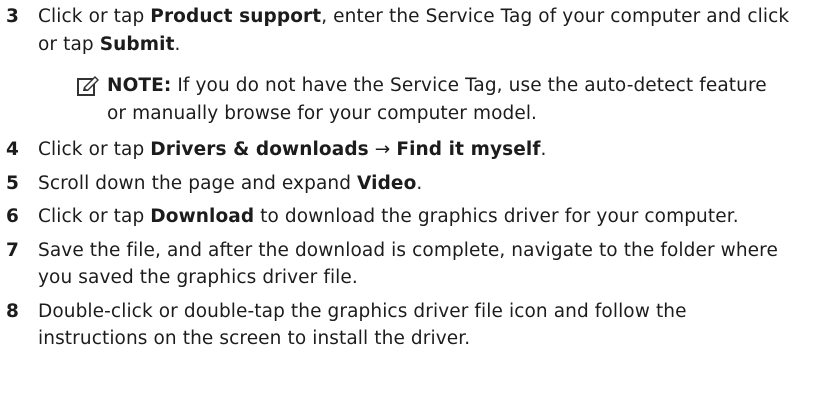 The width and height of the screenshot is (837, 412). I want to click on step-number: 3, so click(12, 16).